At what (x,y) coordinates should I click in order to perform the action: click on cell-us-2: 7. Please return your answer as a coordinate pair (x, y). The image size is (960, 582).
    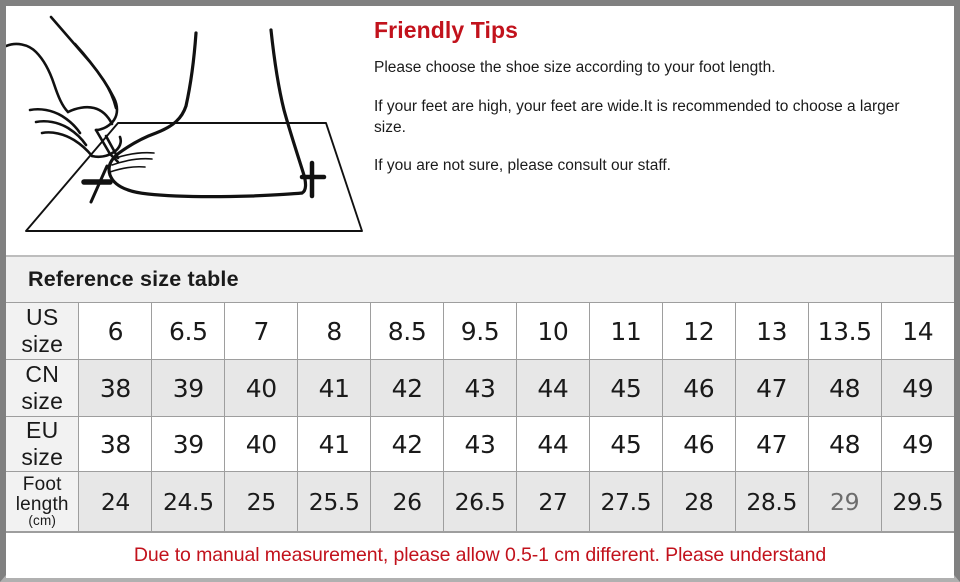
    Looking at the image, I should click on (261, 331).